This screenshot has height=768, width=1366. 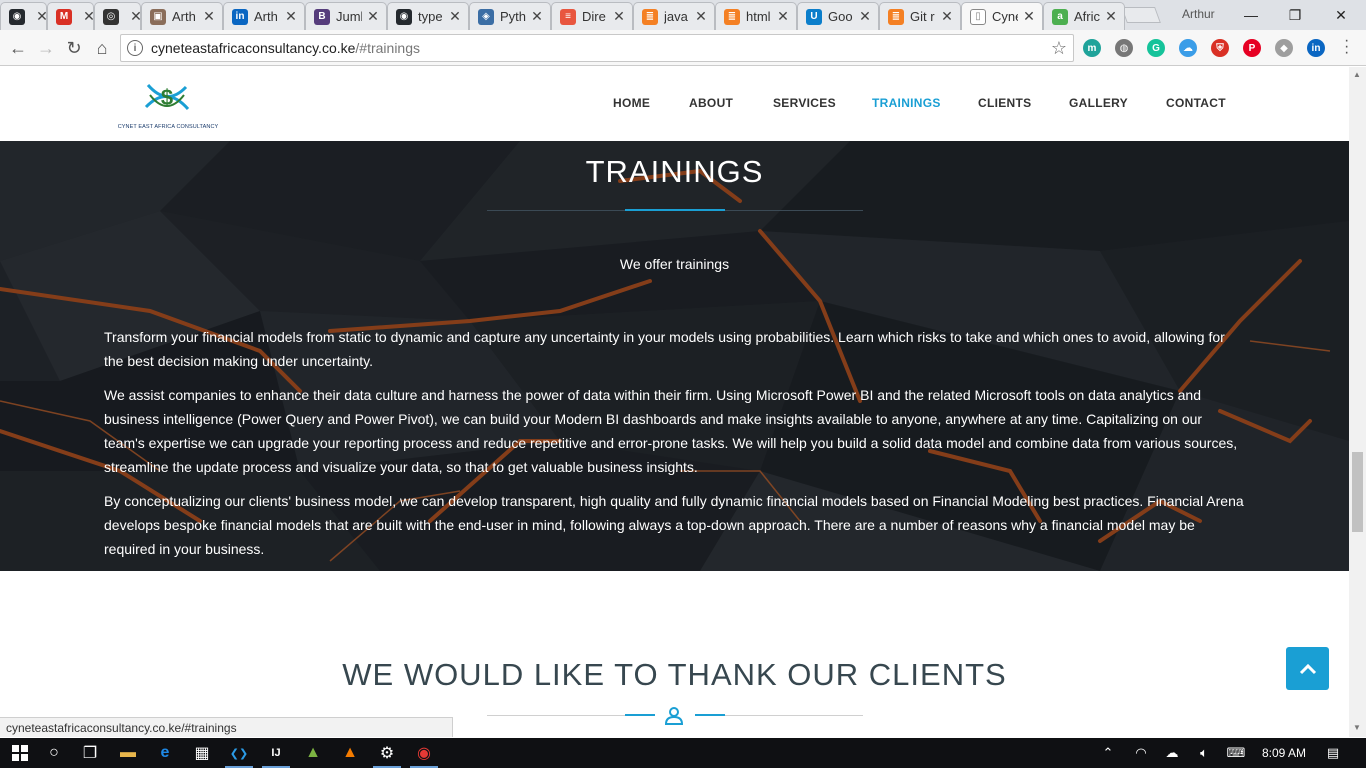 I want to click on tray-chevron-up-icon: ⌃, so click(x=1108, y=753).